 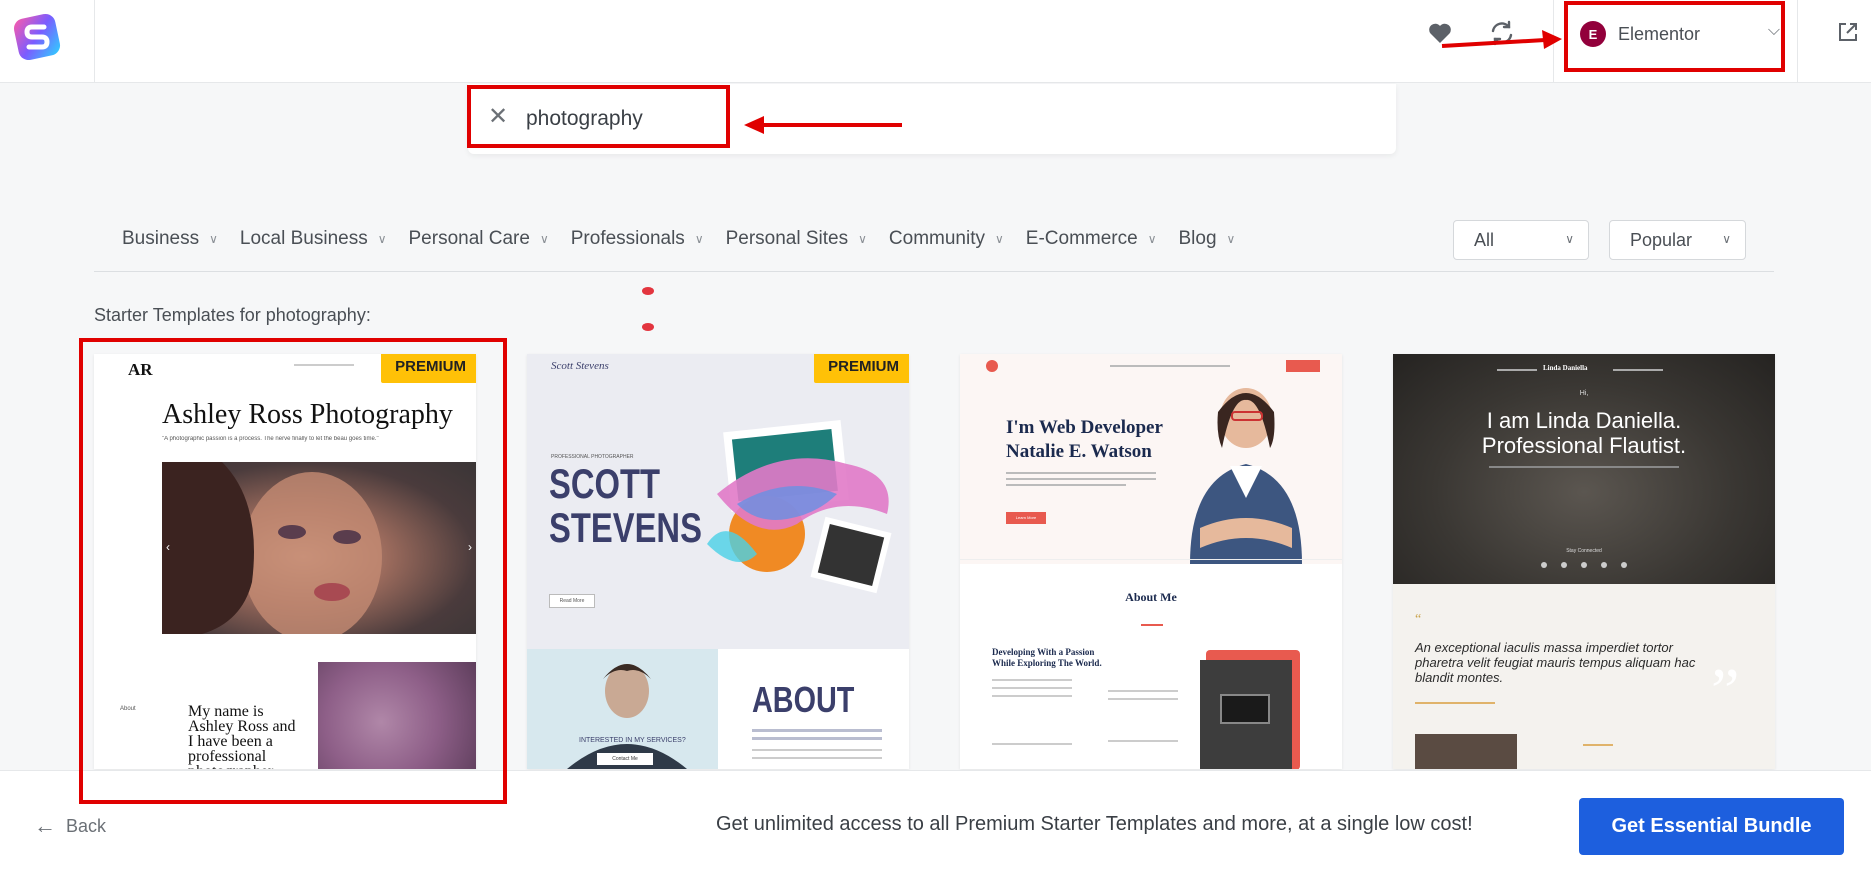 I want to click on sync-refresh-icon, so click(x=1502, y=33).